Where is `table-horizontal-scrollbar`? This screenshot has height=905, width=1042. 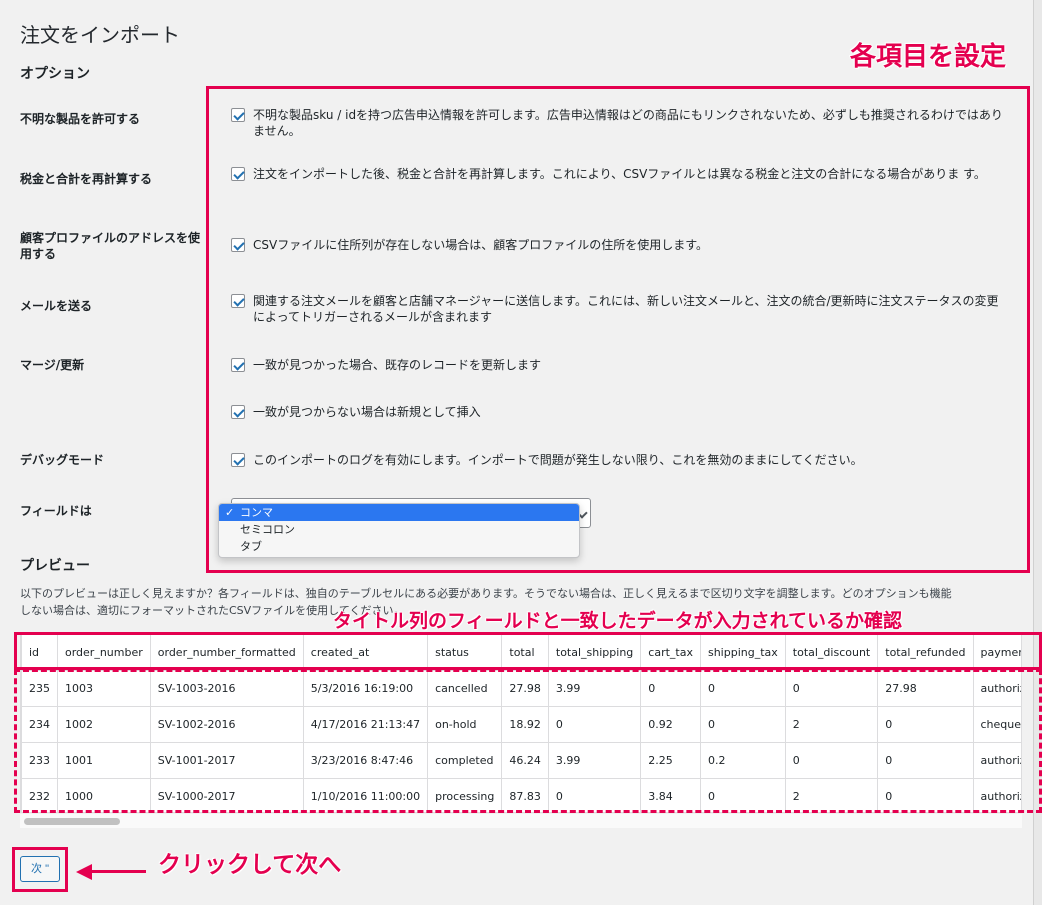 table-horizontal-scrollbar is located at coordinates (521, 821).